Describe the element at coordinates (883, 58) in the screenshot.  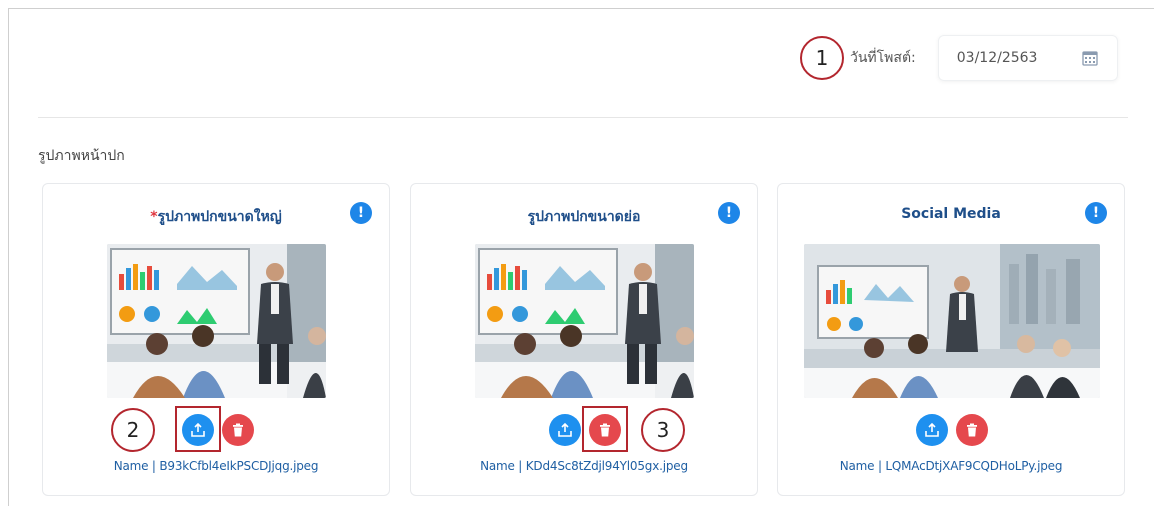
I see `post-date-label: วันที่โพสต์:` at that location.